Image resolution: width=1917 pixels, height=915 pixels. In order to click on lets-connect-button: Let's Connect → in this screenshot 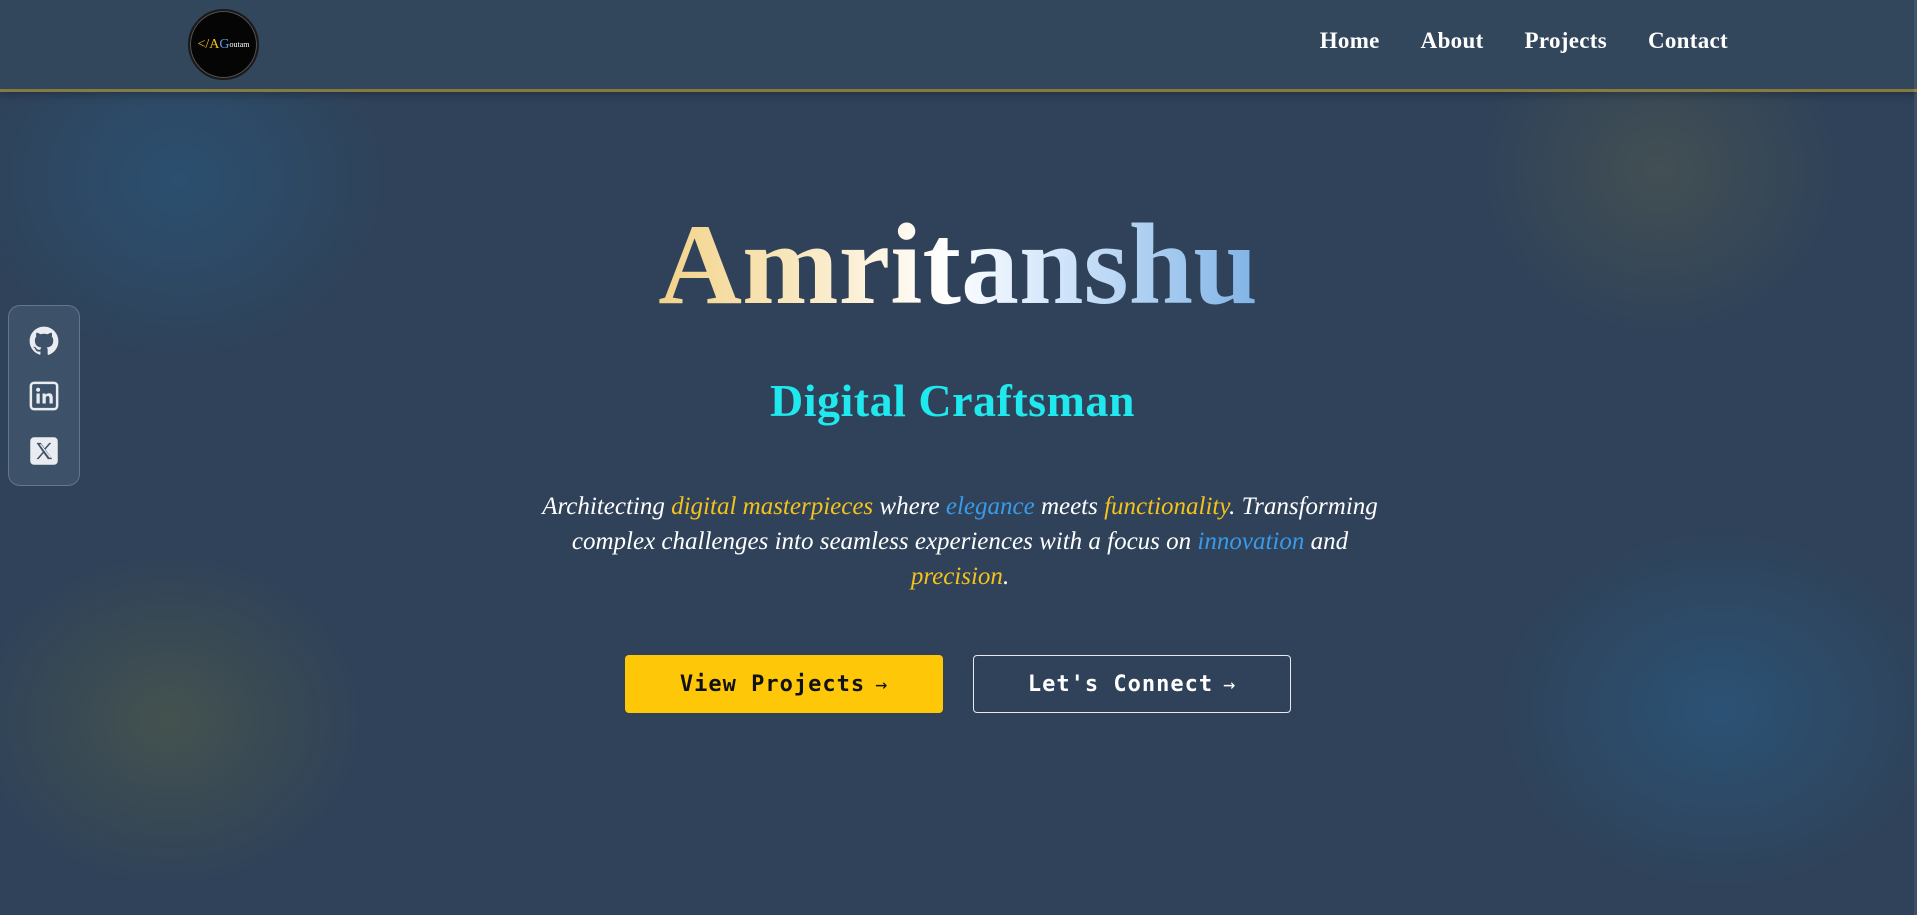, I will do `click(1132, 684)`.